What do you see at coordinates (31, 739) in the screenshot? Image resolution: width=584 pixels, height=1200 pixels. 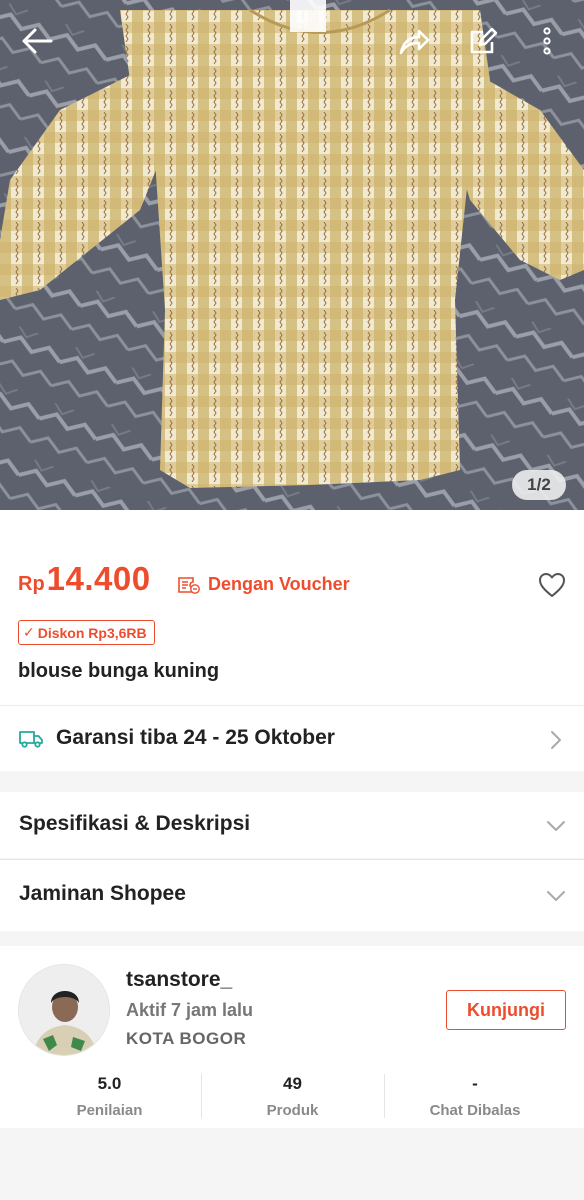 I see `truck-icon` at bounding box center [31, 739].